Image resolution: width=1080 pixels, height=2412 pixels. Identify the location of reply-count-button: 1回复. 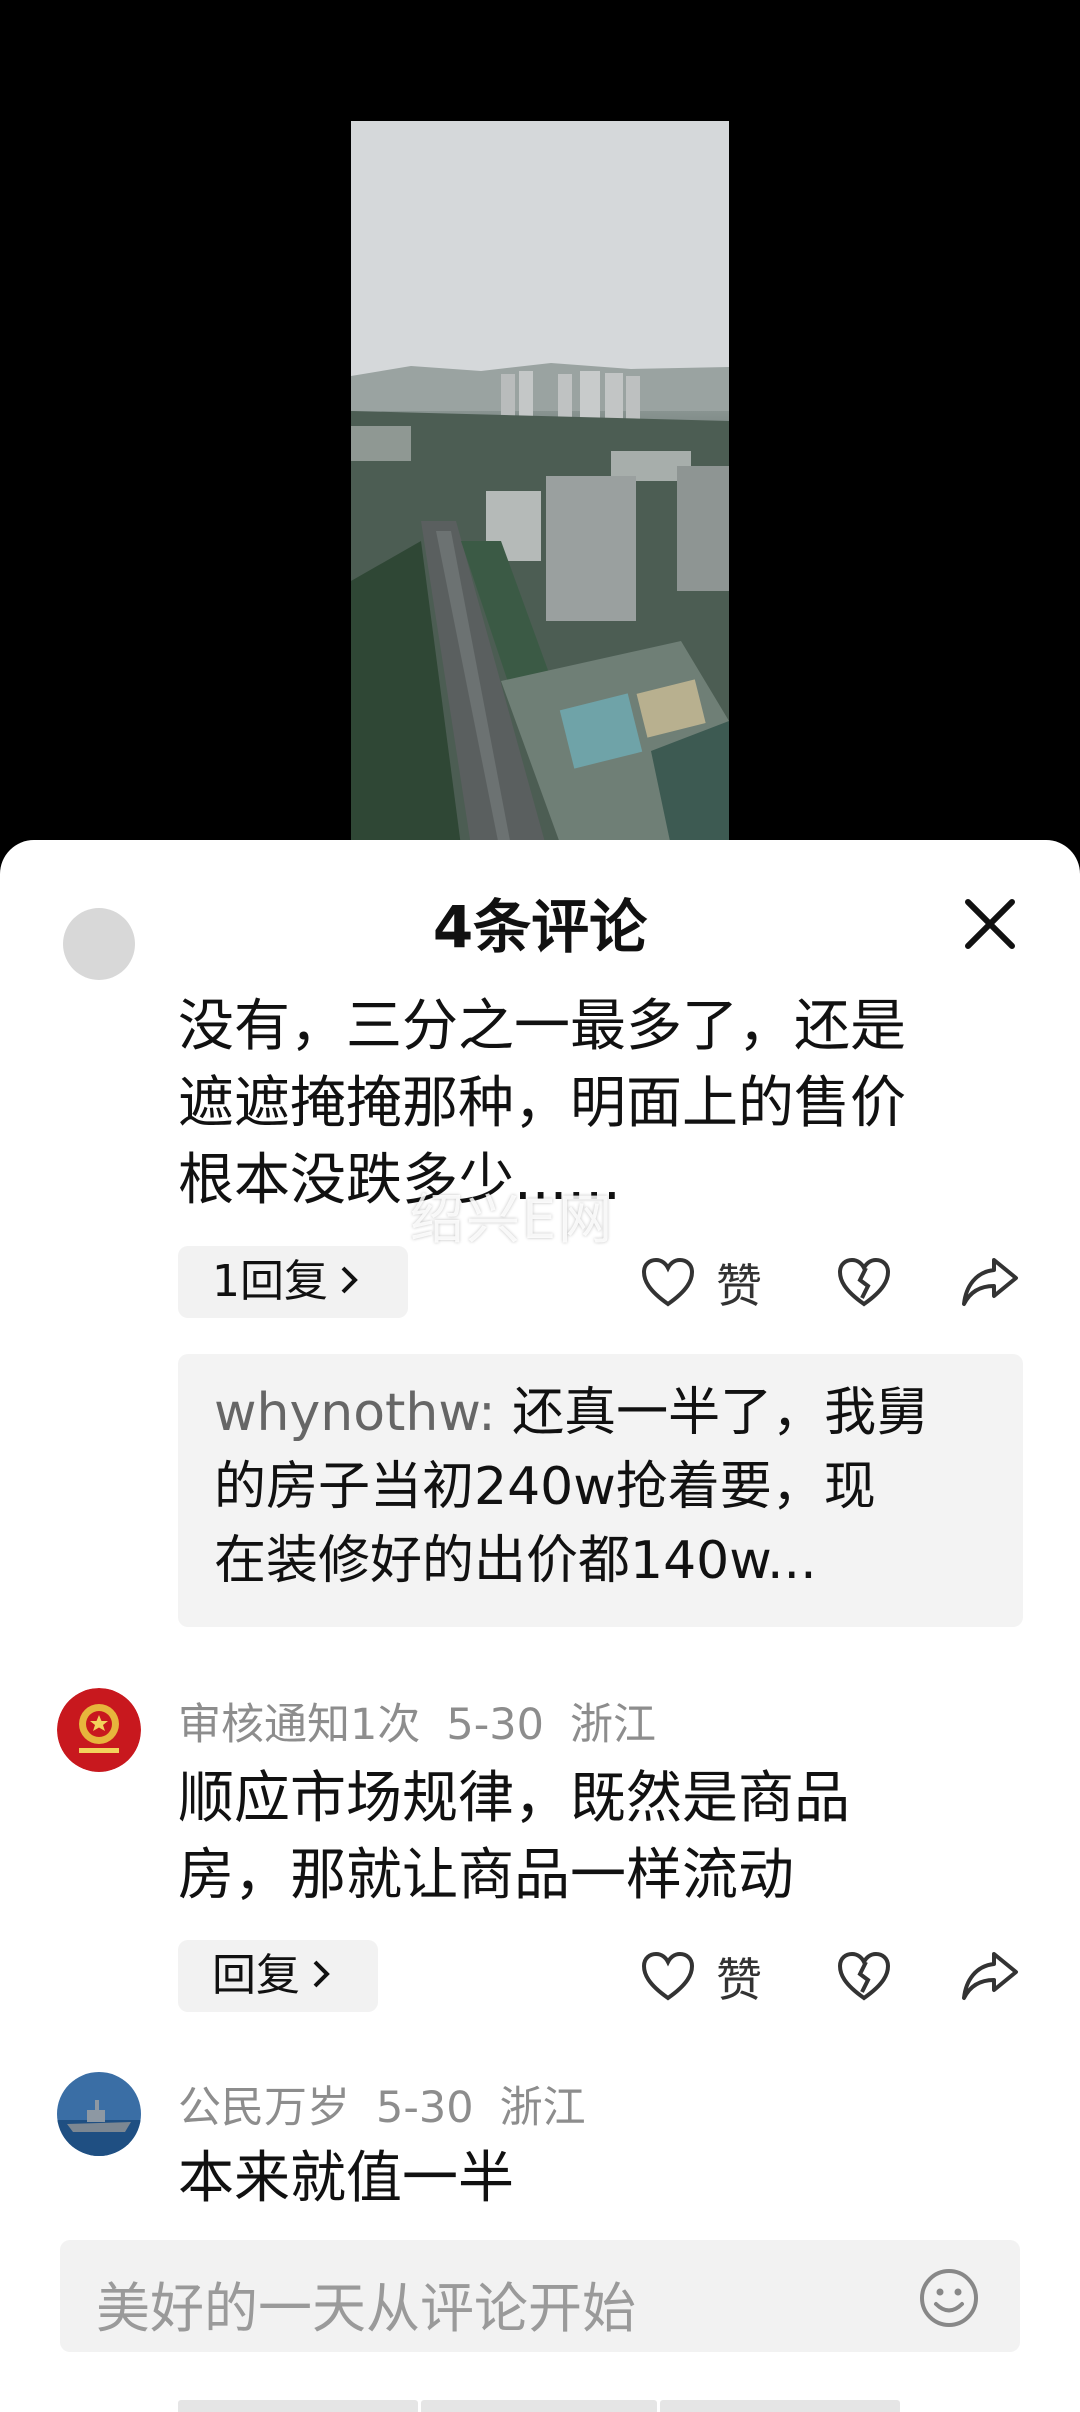
(293, 1282).